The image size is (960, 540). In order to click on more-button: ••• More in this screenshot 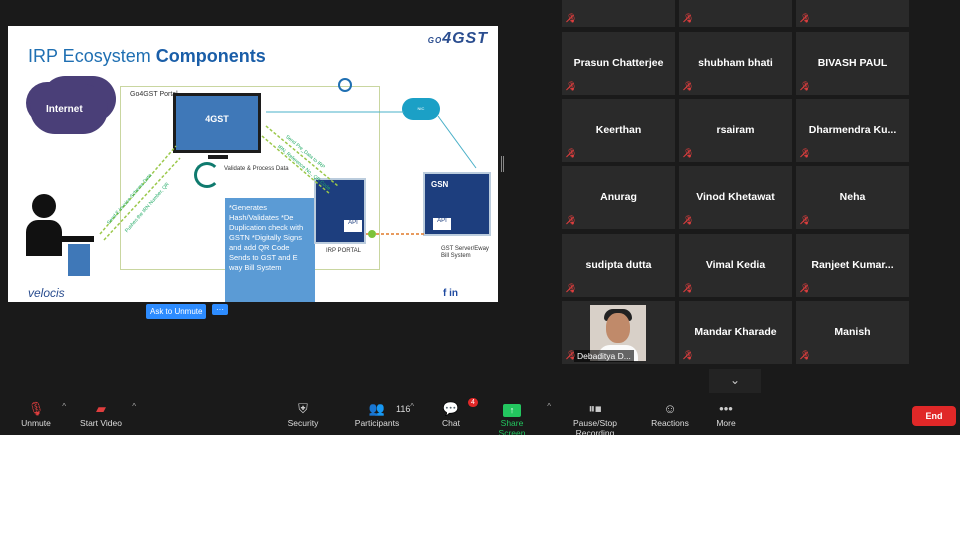, I will do `click(726, 414)`.